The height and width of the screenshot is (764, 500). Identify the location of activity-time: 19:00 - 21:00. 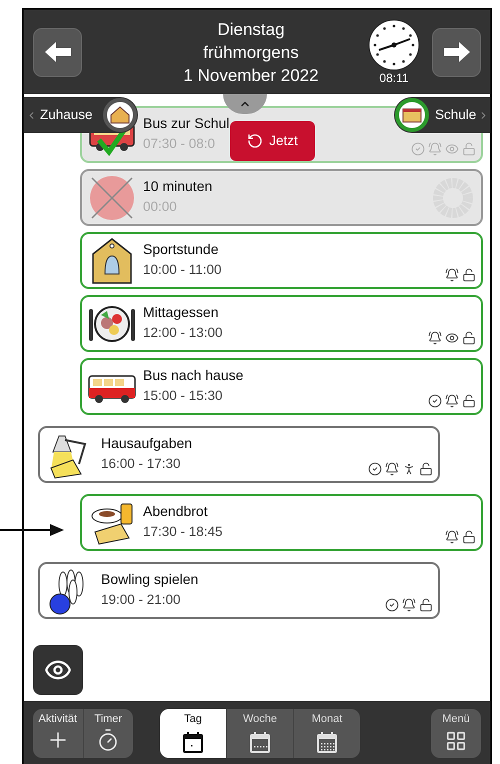
(141, 599).